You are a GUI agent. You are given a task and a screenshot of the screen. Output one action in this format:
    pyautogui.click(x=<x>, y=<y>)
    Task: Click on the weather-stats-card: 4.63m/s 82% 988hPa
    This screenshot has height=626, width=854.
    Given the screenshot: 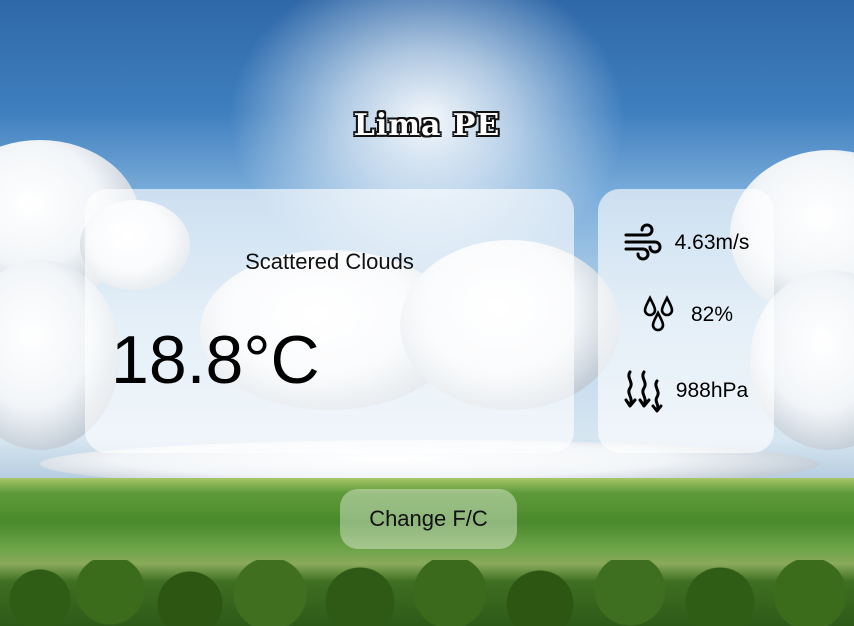 What is the action you would take?
    pyautogui.click(x=686, y=321)
    